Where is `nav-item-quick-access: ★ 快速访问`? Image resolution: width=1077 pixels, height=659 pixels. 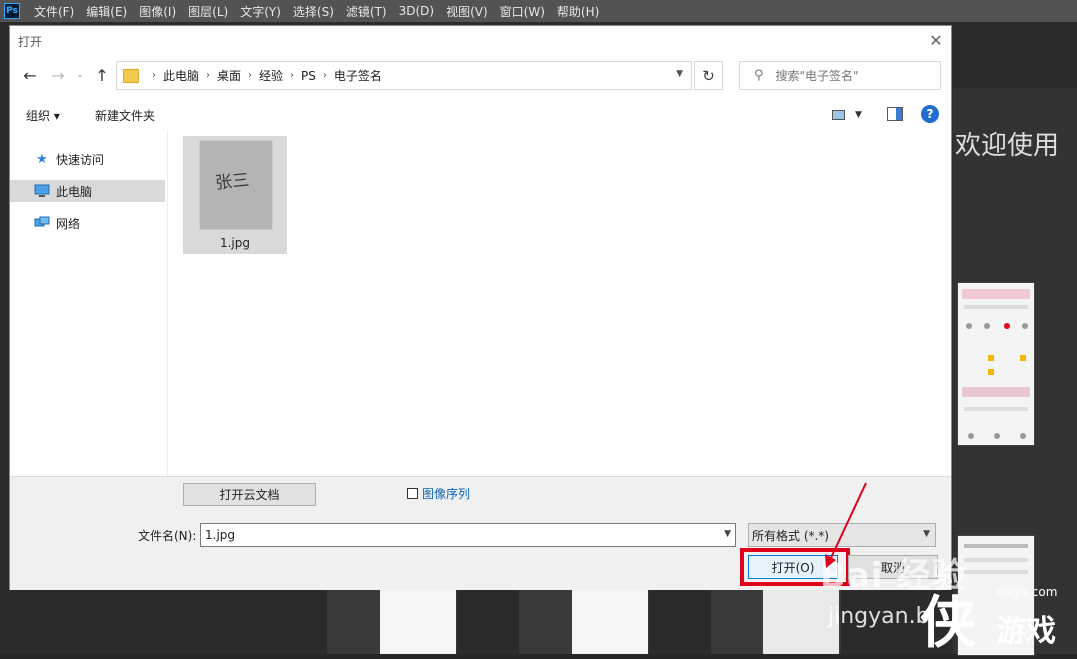
nav-item-quick-access: ★ 快速访问 is located at coordinates (87, 159).